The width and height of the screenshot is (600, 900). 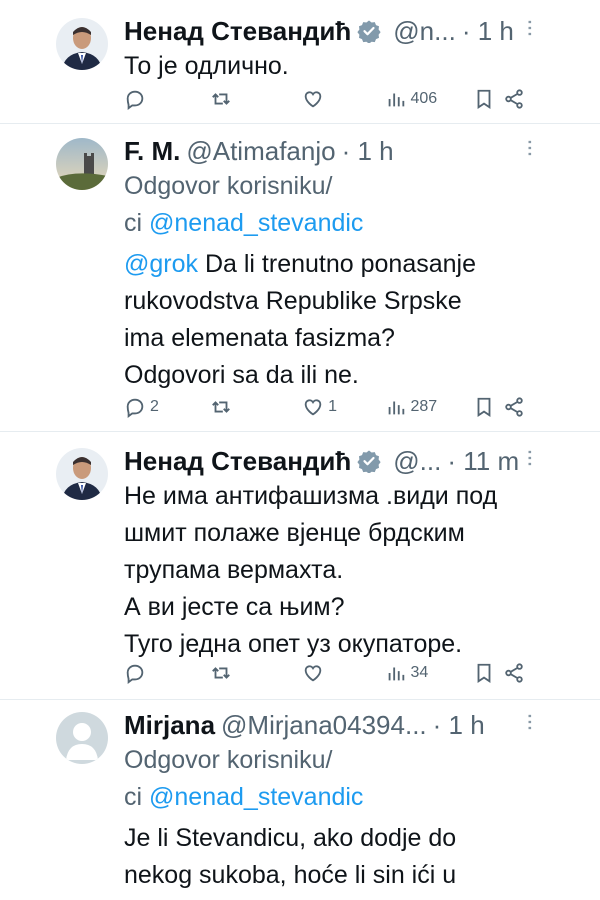 What do you see at coordinates (290, 875) in the screenshot?
I see `tweet-text: nekog sukoba, hoće li sin ići u` at bounding box center [290, 875].